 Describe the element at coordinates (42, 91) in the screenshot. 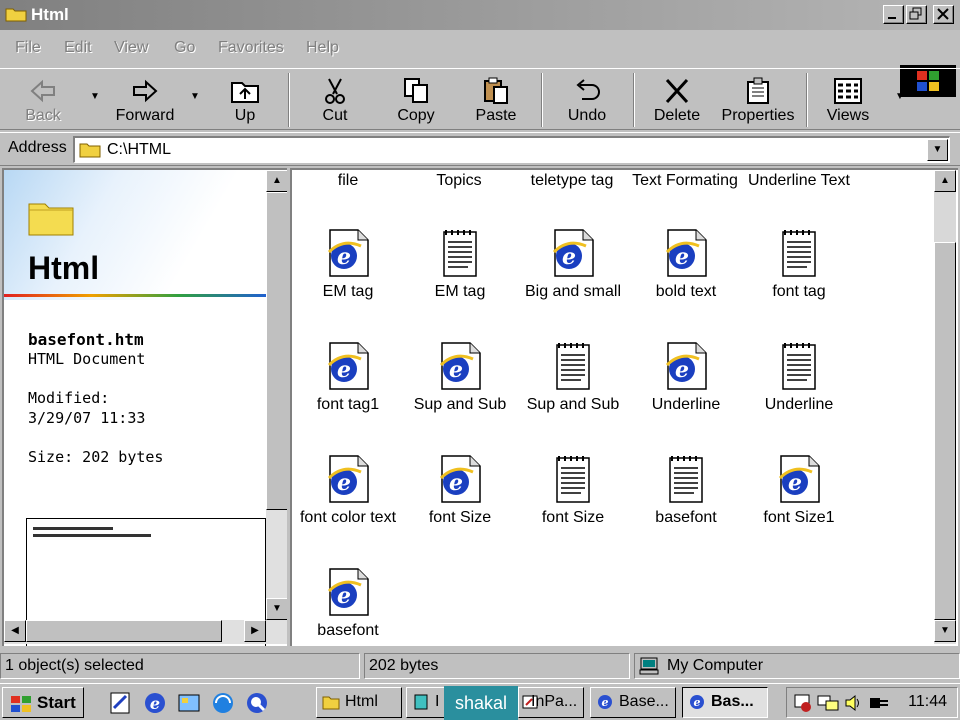

I see `back-arrow-icon` at that location.